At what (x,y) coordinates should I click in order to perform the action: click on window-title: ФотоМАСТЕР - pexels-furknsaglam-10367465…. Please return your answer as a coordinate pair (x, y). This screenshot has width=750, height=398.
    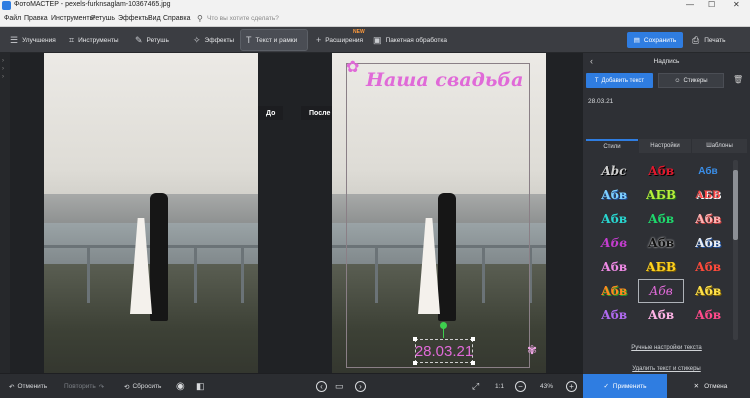
    Looking at the image, I should click on (92, 4).